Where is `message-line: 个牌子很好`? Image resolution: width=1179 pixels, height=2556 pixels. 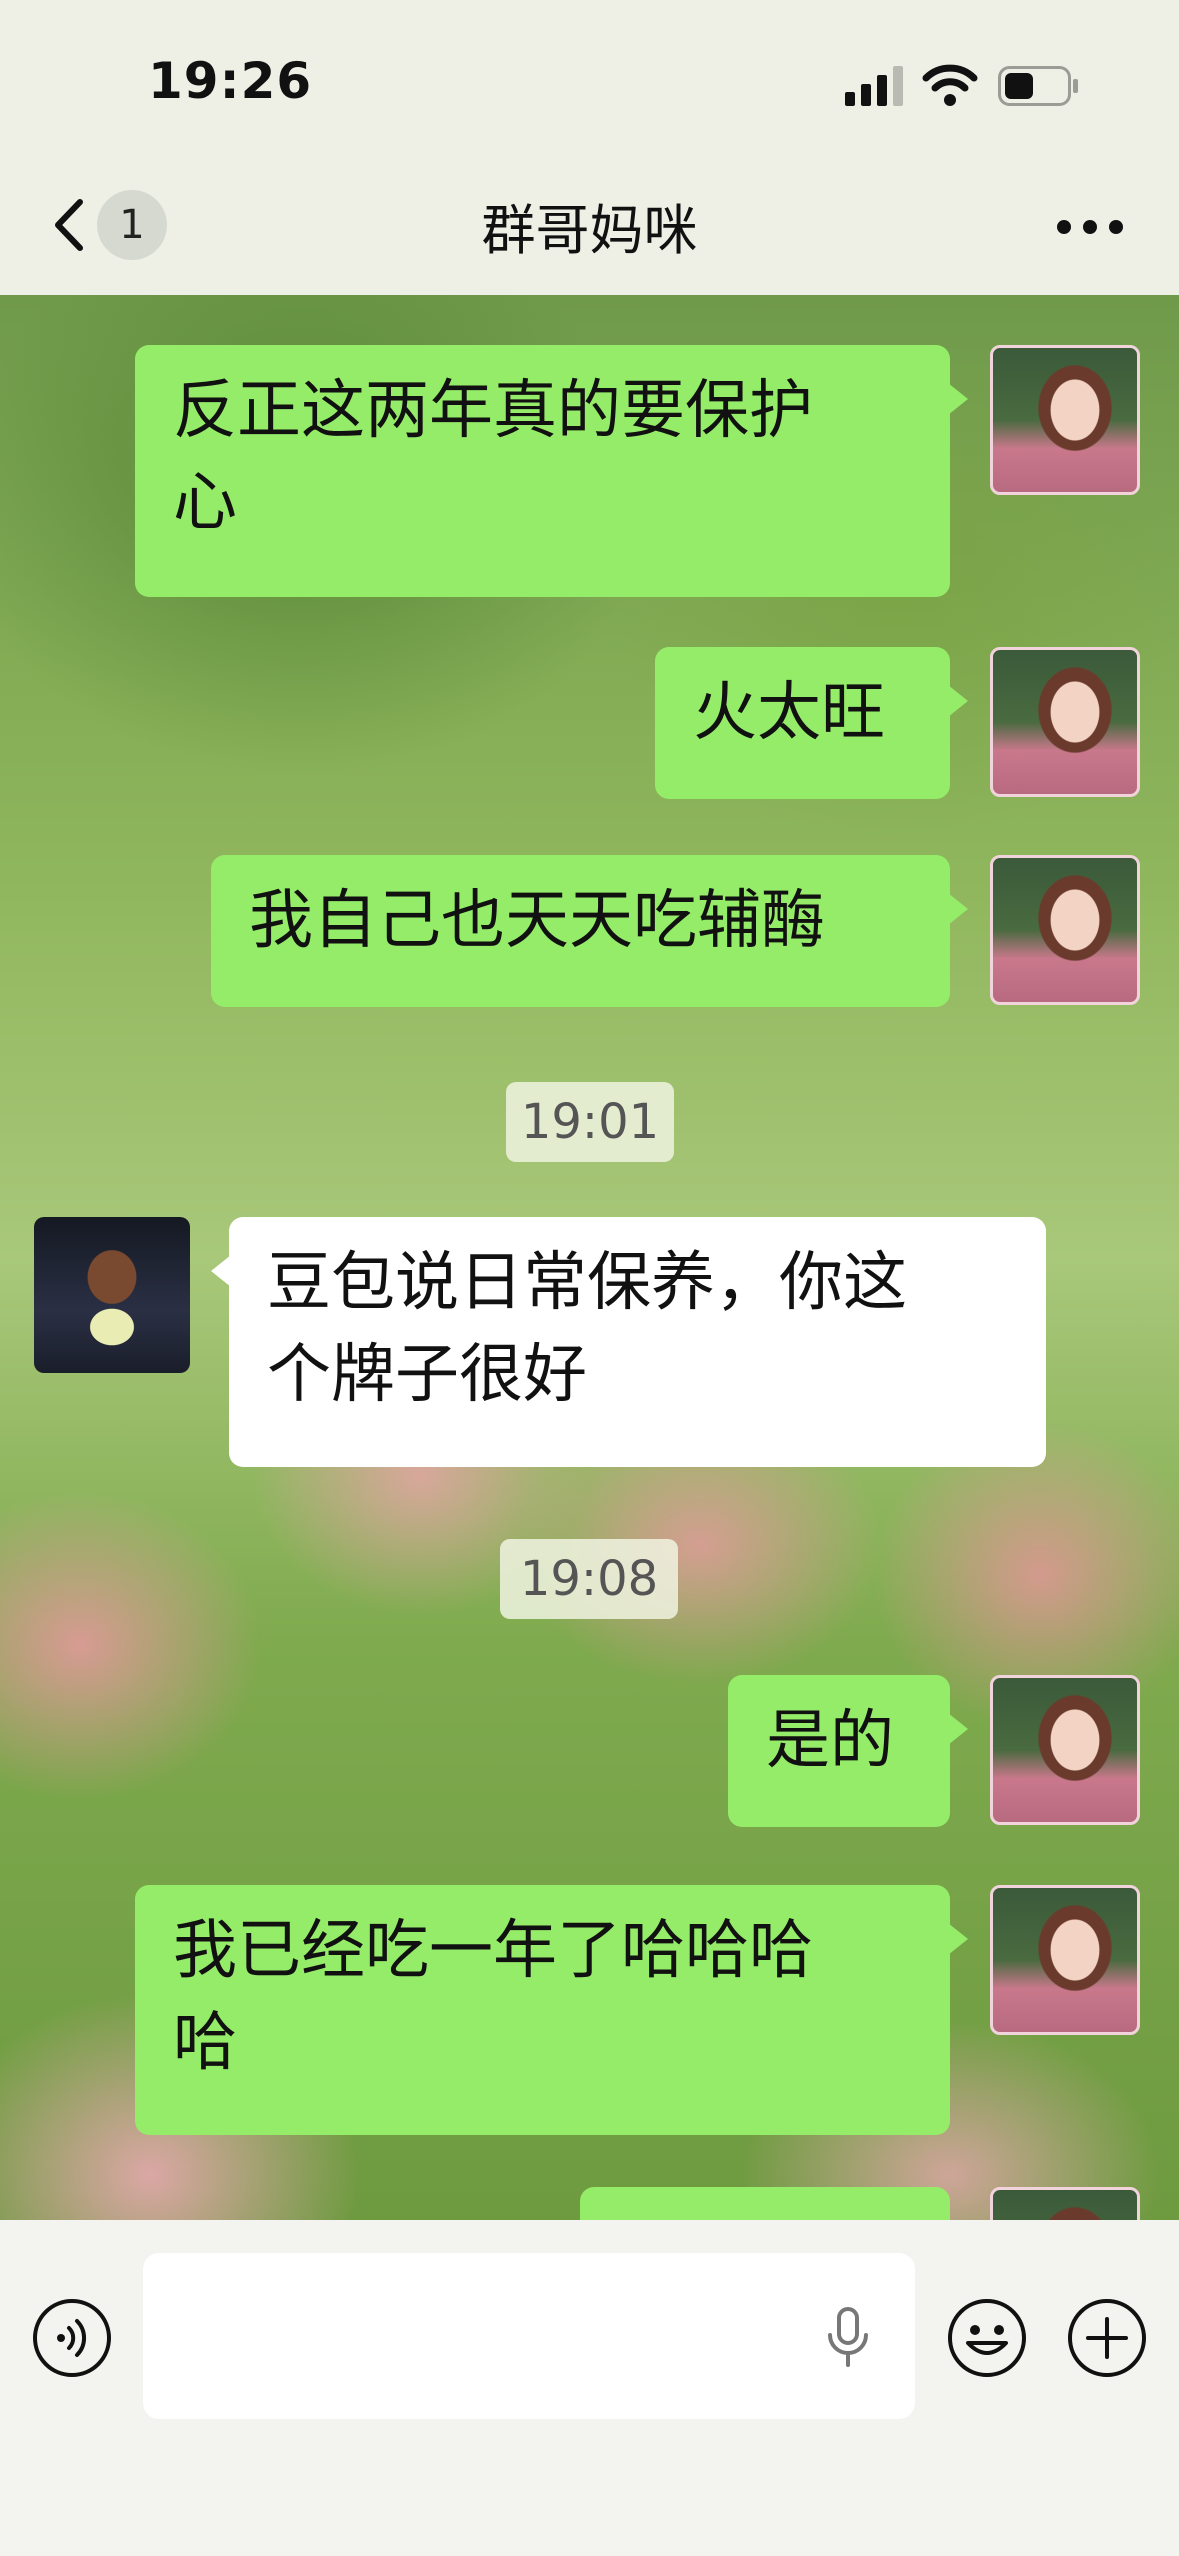 message-line: 个牌子很好 is located at coordinates (427, 1375).